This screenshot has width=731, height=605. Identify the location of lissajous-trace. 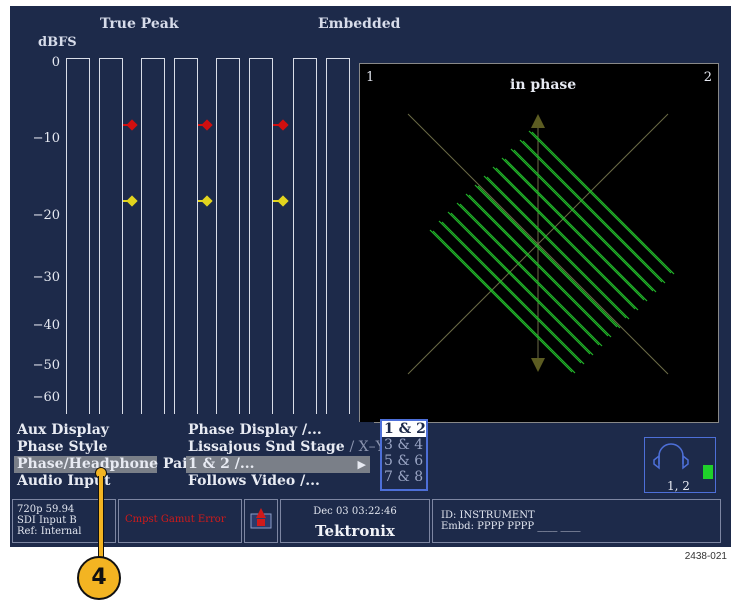
(552, 252).